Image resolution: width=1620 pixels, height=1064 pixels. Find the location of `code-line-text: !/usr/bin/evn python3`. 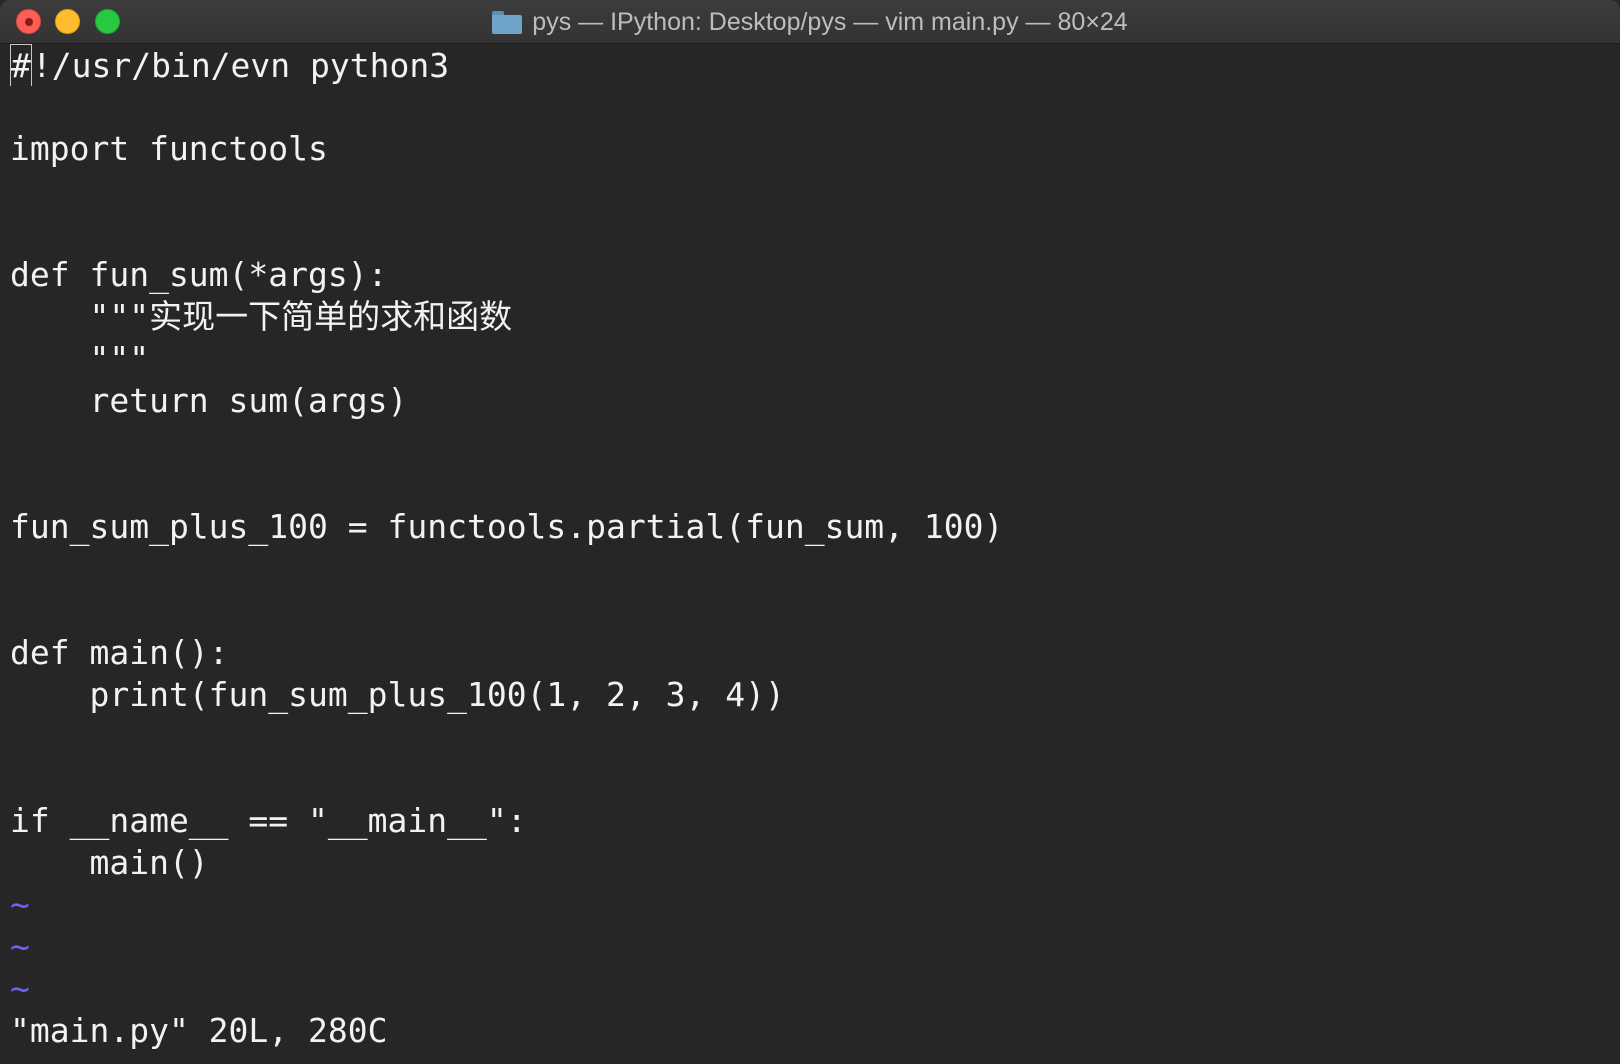

code-line-text: !/usr/bin/evn python3 is located at coordinates (240, 65).